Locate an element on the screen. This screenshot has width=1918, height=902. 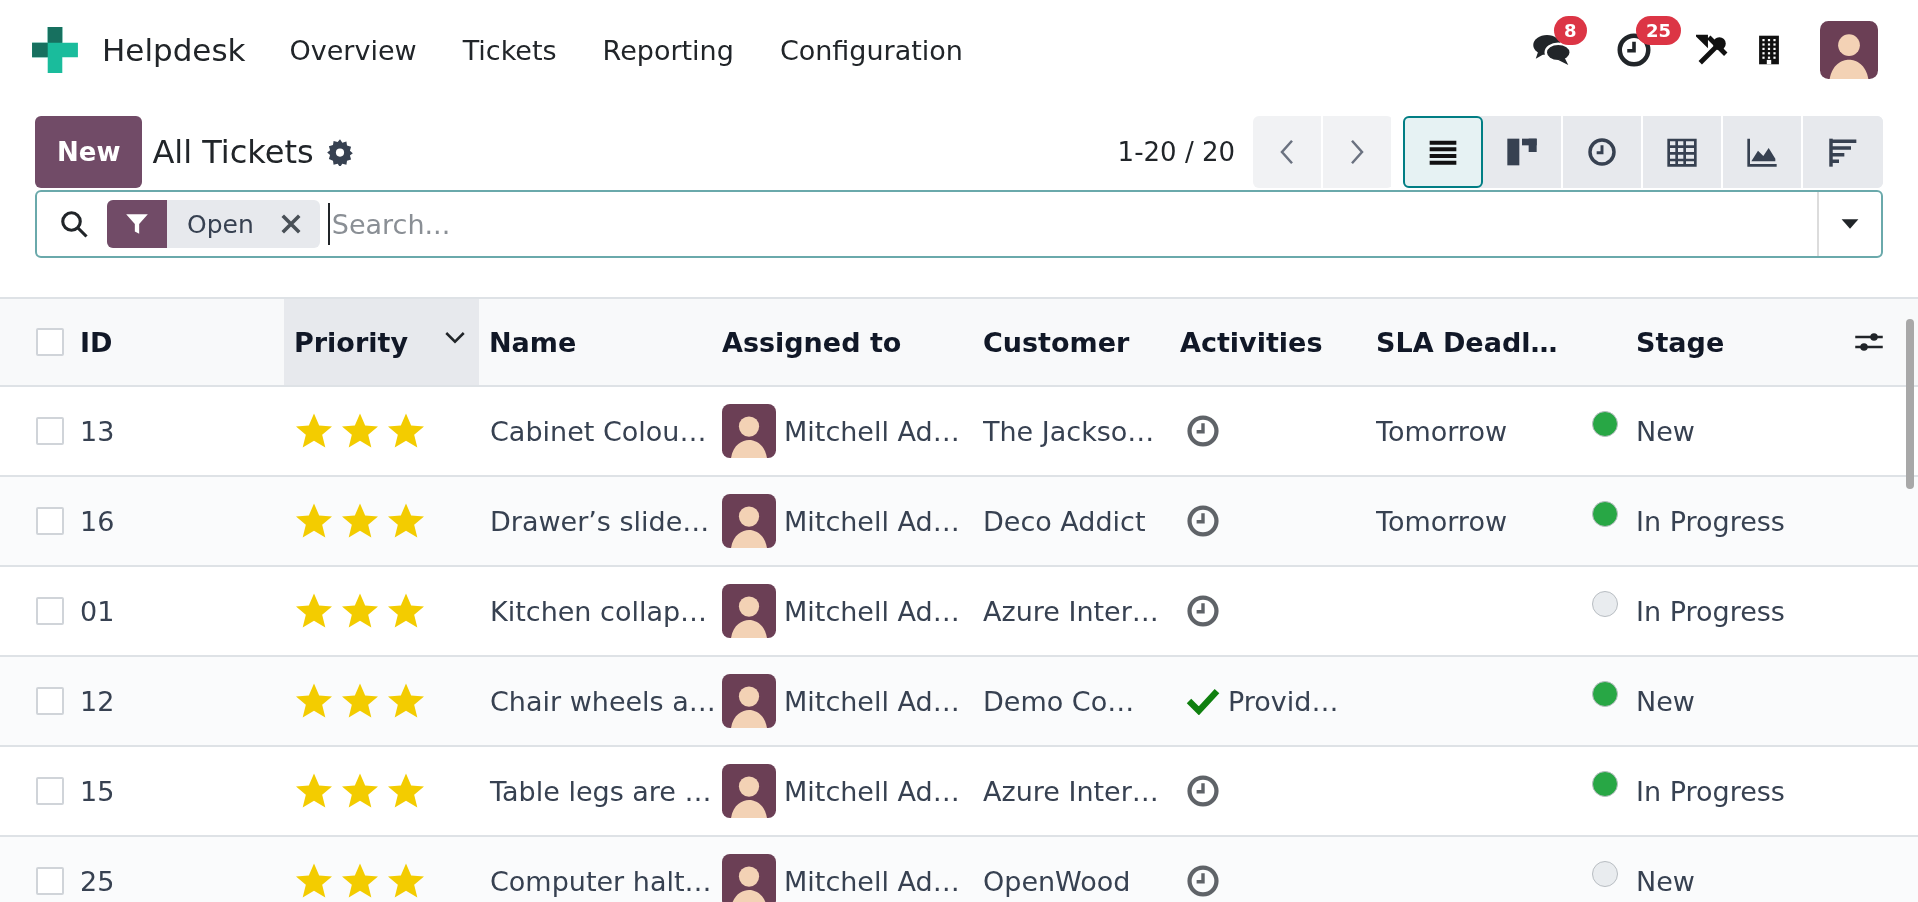
close-icon is located at coordinates (290, 224).